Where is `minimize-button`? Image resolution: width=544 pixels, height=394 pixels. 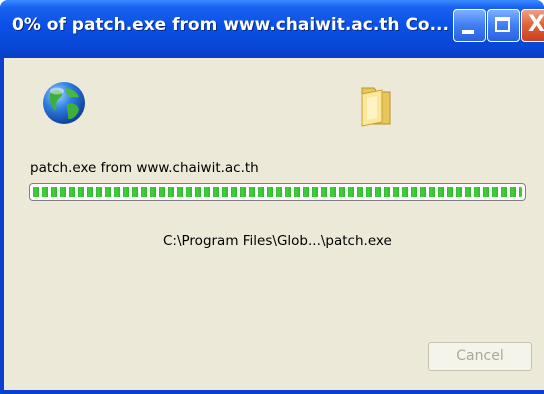
minimize-button is located at coordinates (469, 25).